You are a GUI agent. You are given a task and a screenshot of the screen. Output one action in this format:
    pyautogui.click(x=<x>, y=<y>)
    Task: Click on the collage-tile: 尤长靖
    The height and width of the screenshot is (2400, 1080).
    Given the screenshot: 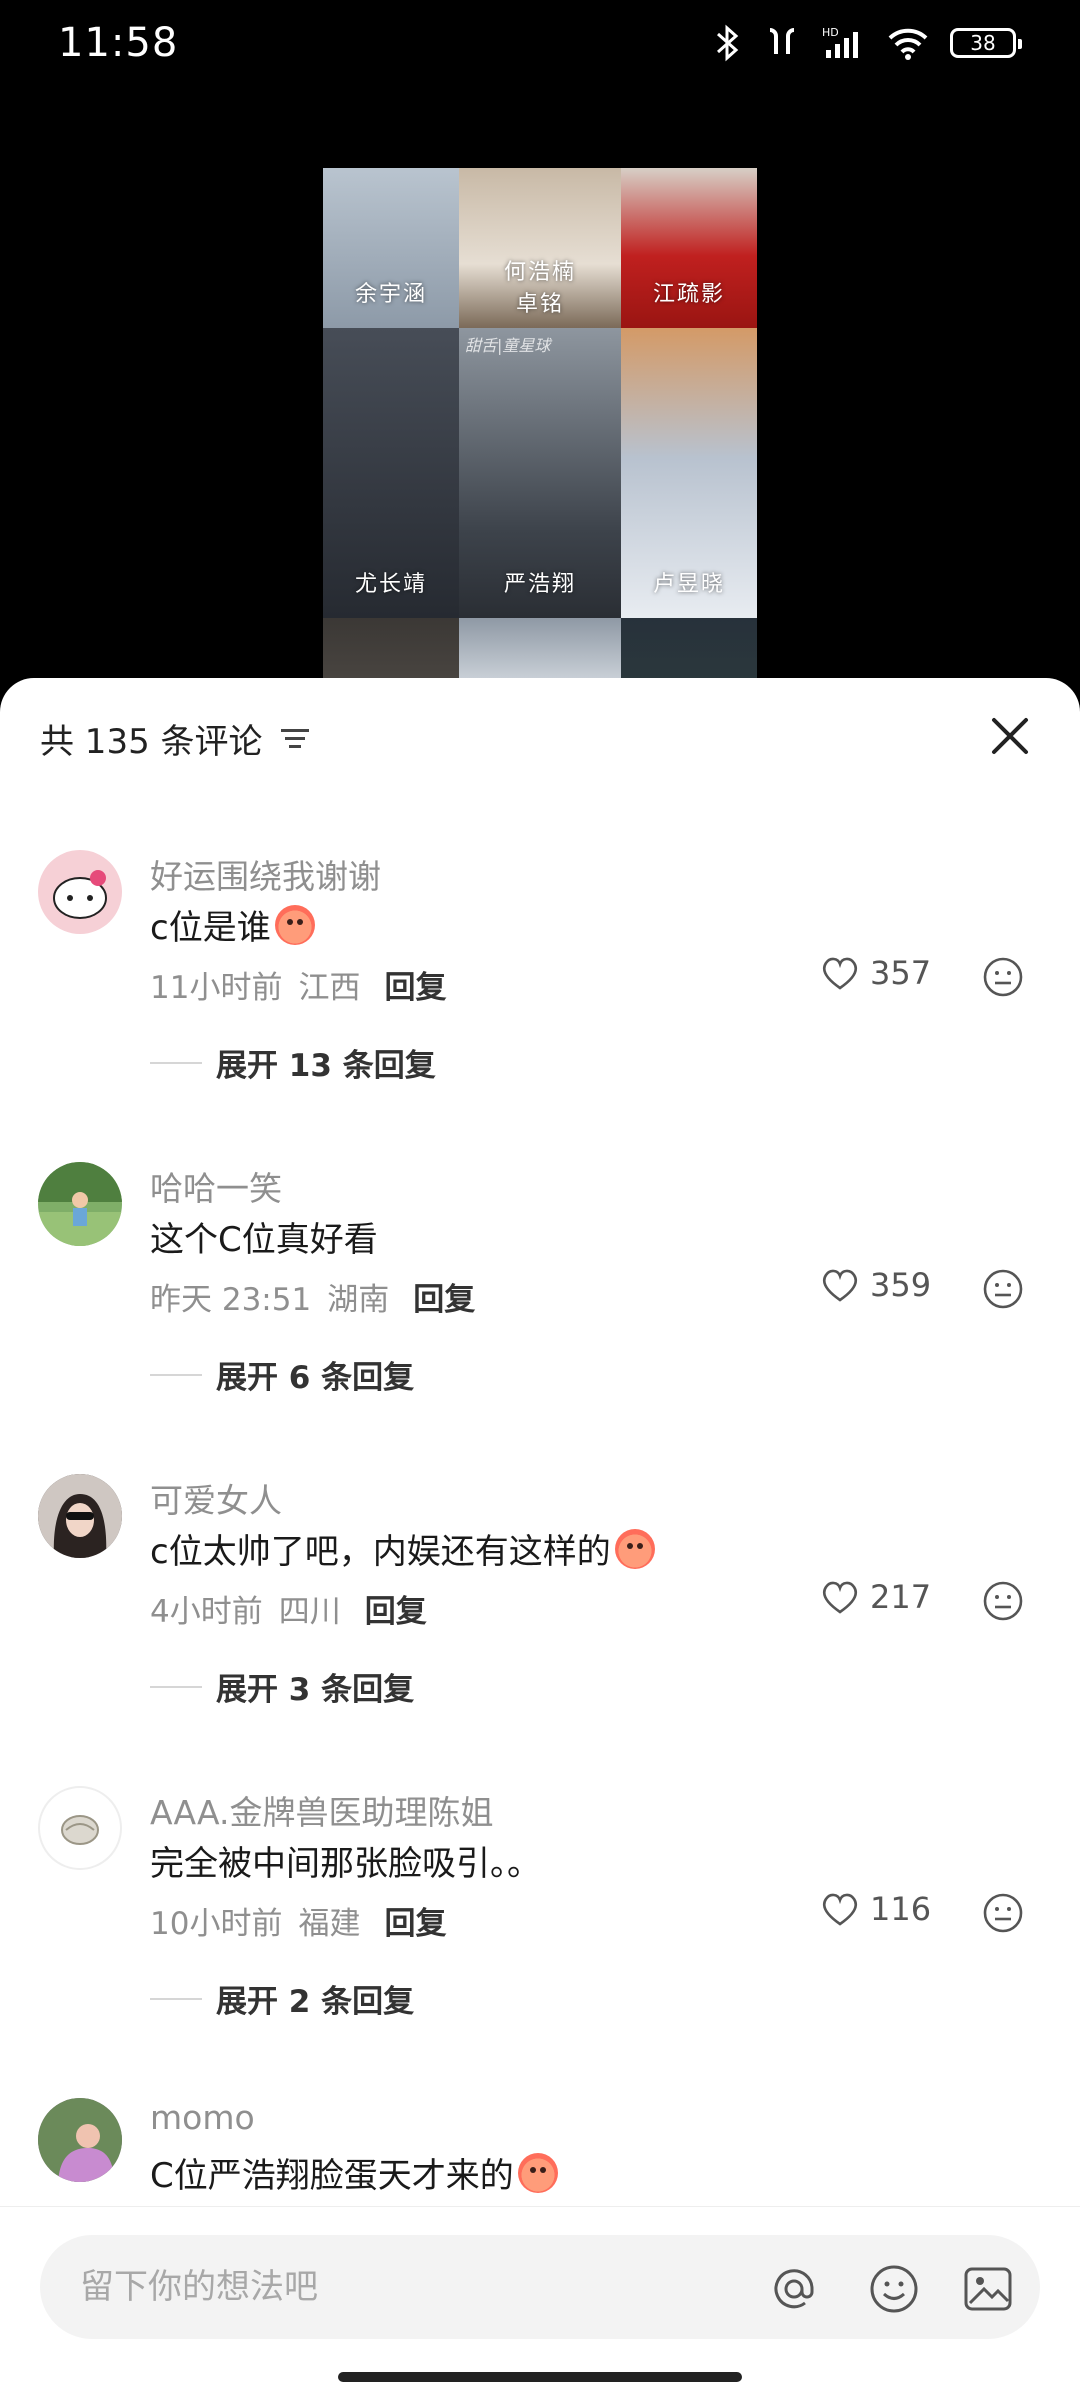 What is the action you would take?
    pyautogui.click(x=391, y=473)
    